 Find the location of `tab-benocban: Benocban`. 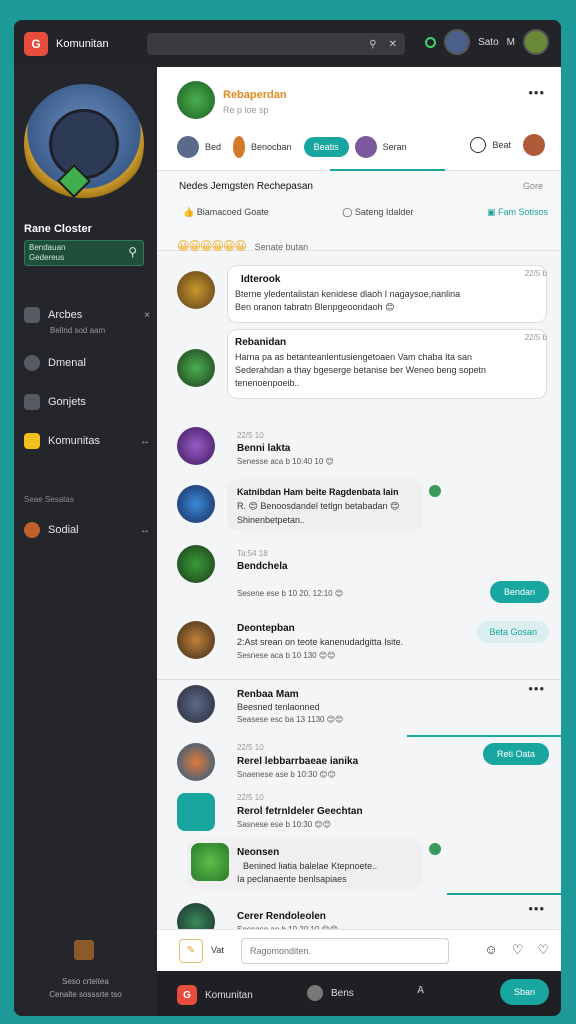

tab-benocban: Benocban is located at coordinates (271, 147).